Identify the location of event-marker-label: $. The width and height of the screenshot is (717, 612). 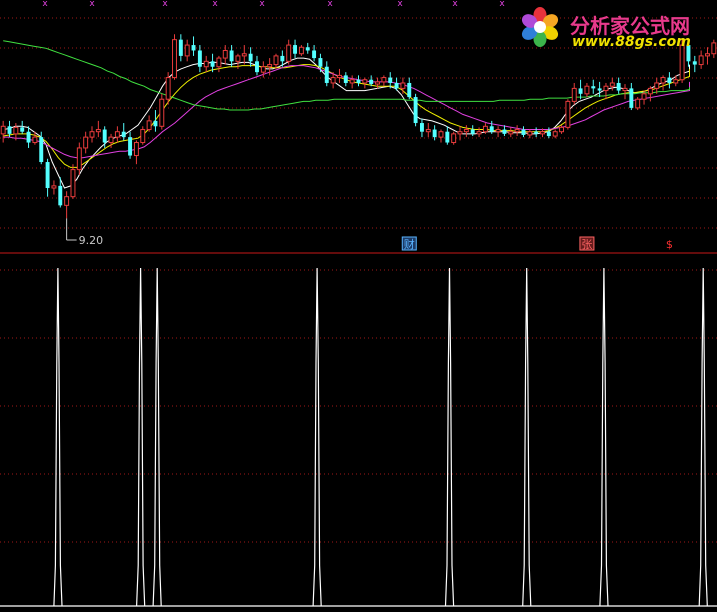
(669, 244).